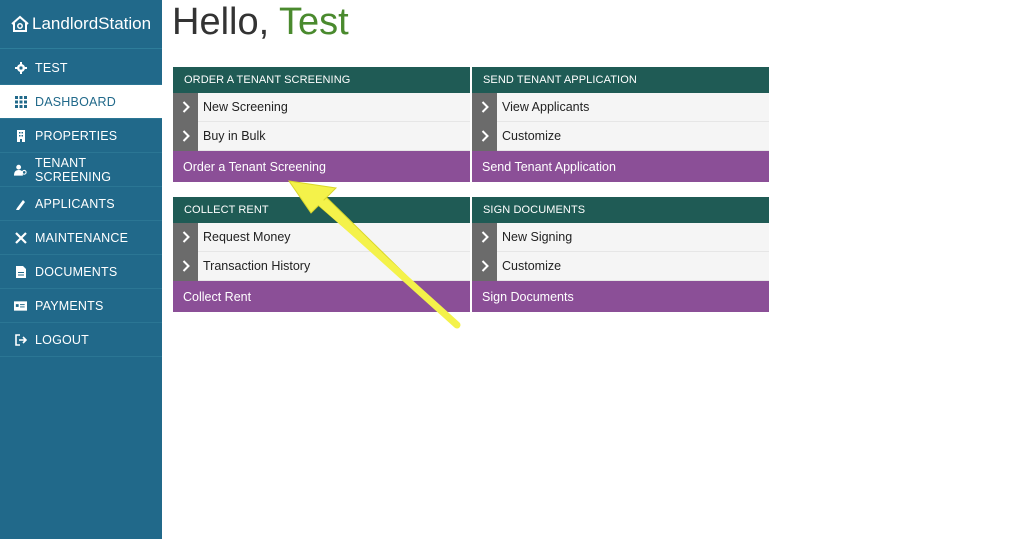 Image resolution: width=1009 pixels, height=539 pixels. I want to click on card-icon, so click(20, 305).